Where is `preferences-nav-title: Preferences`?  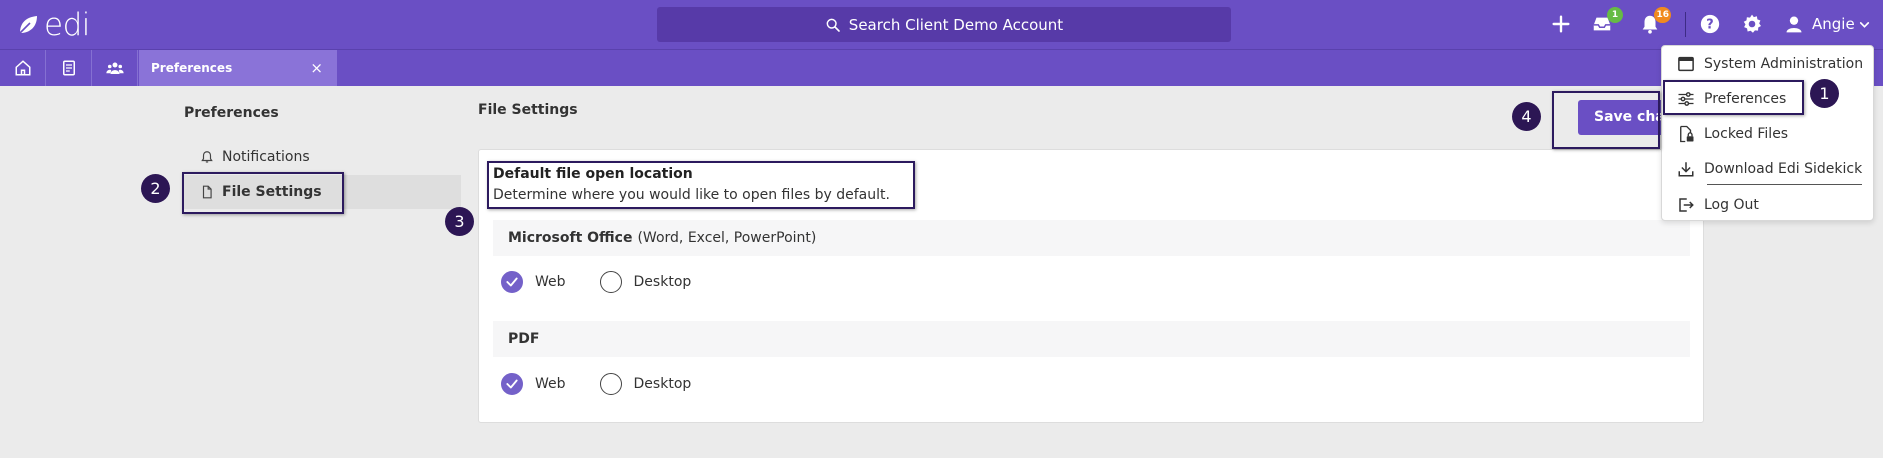
preferences-nav-title: Preferences is located at coordinates (231, 113).